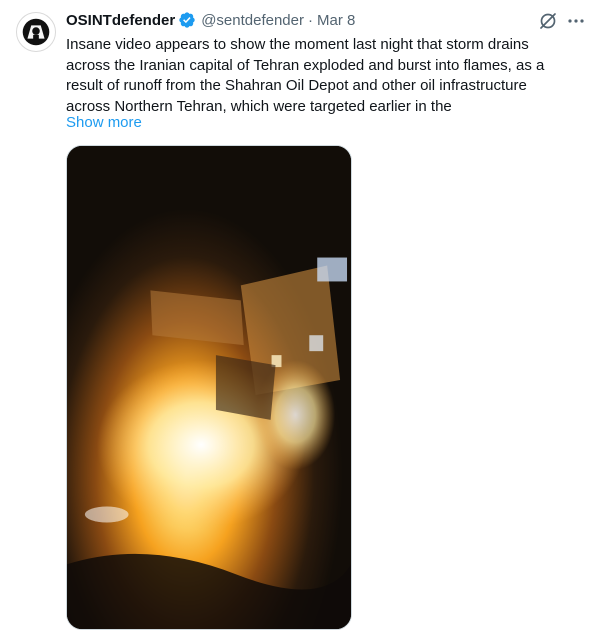 The height and width of the screenshot is (630, 598). I want to click on timestamp: Mar 8, so click(336, 20).